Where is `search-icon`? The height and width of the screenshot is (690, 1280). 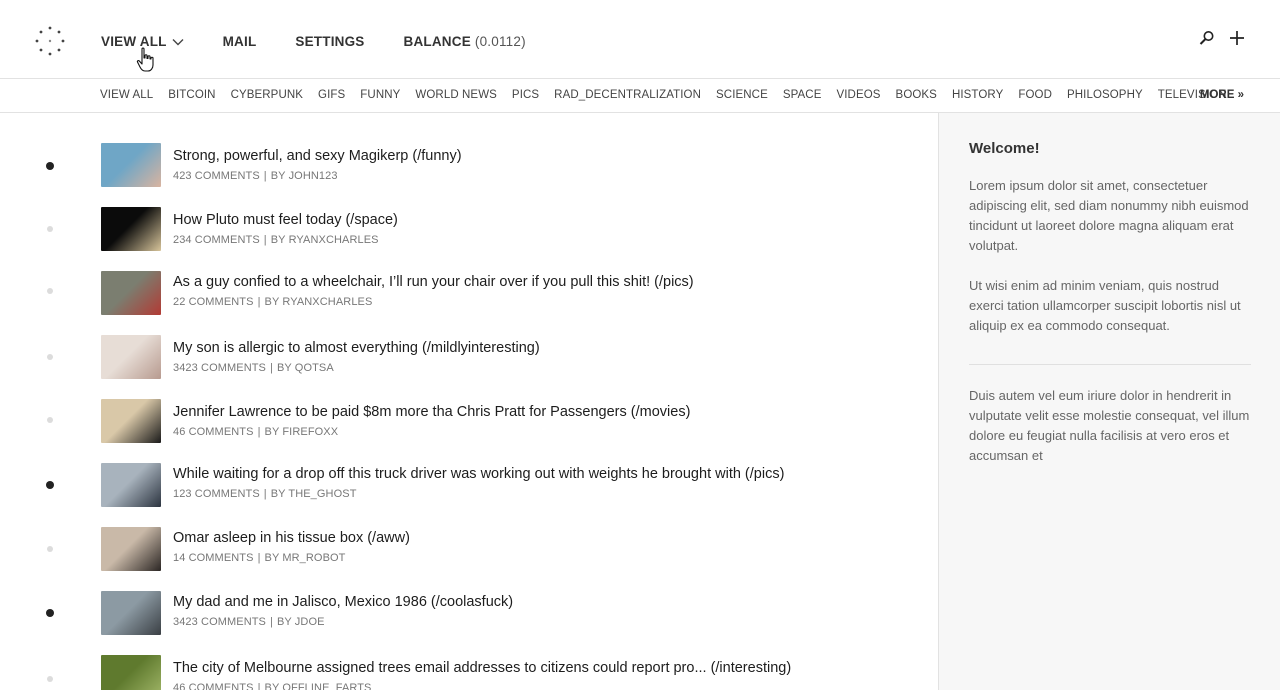
search-icon is located at coordinates (1207, 38).